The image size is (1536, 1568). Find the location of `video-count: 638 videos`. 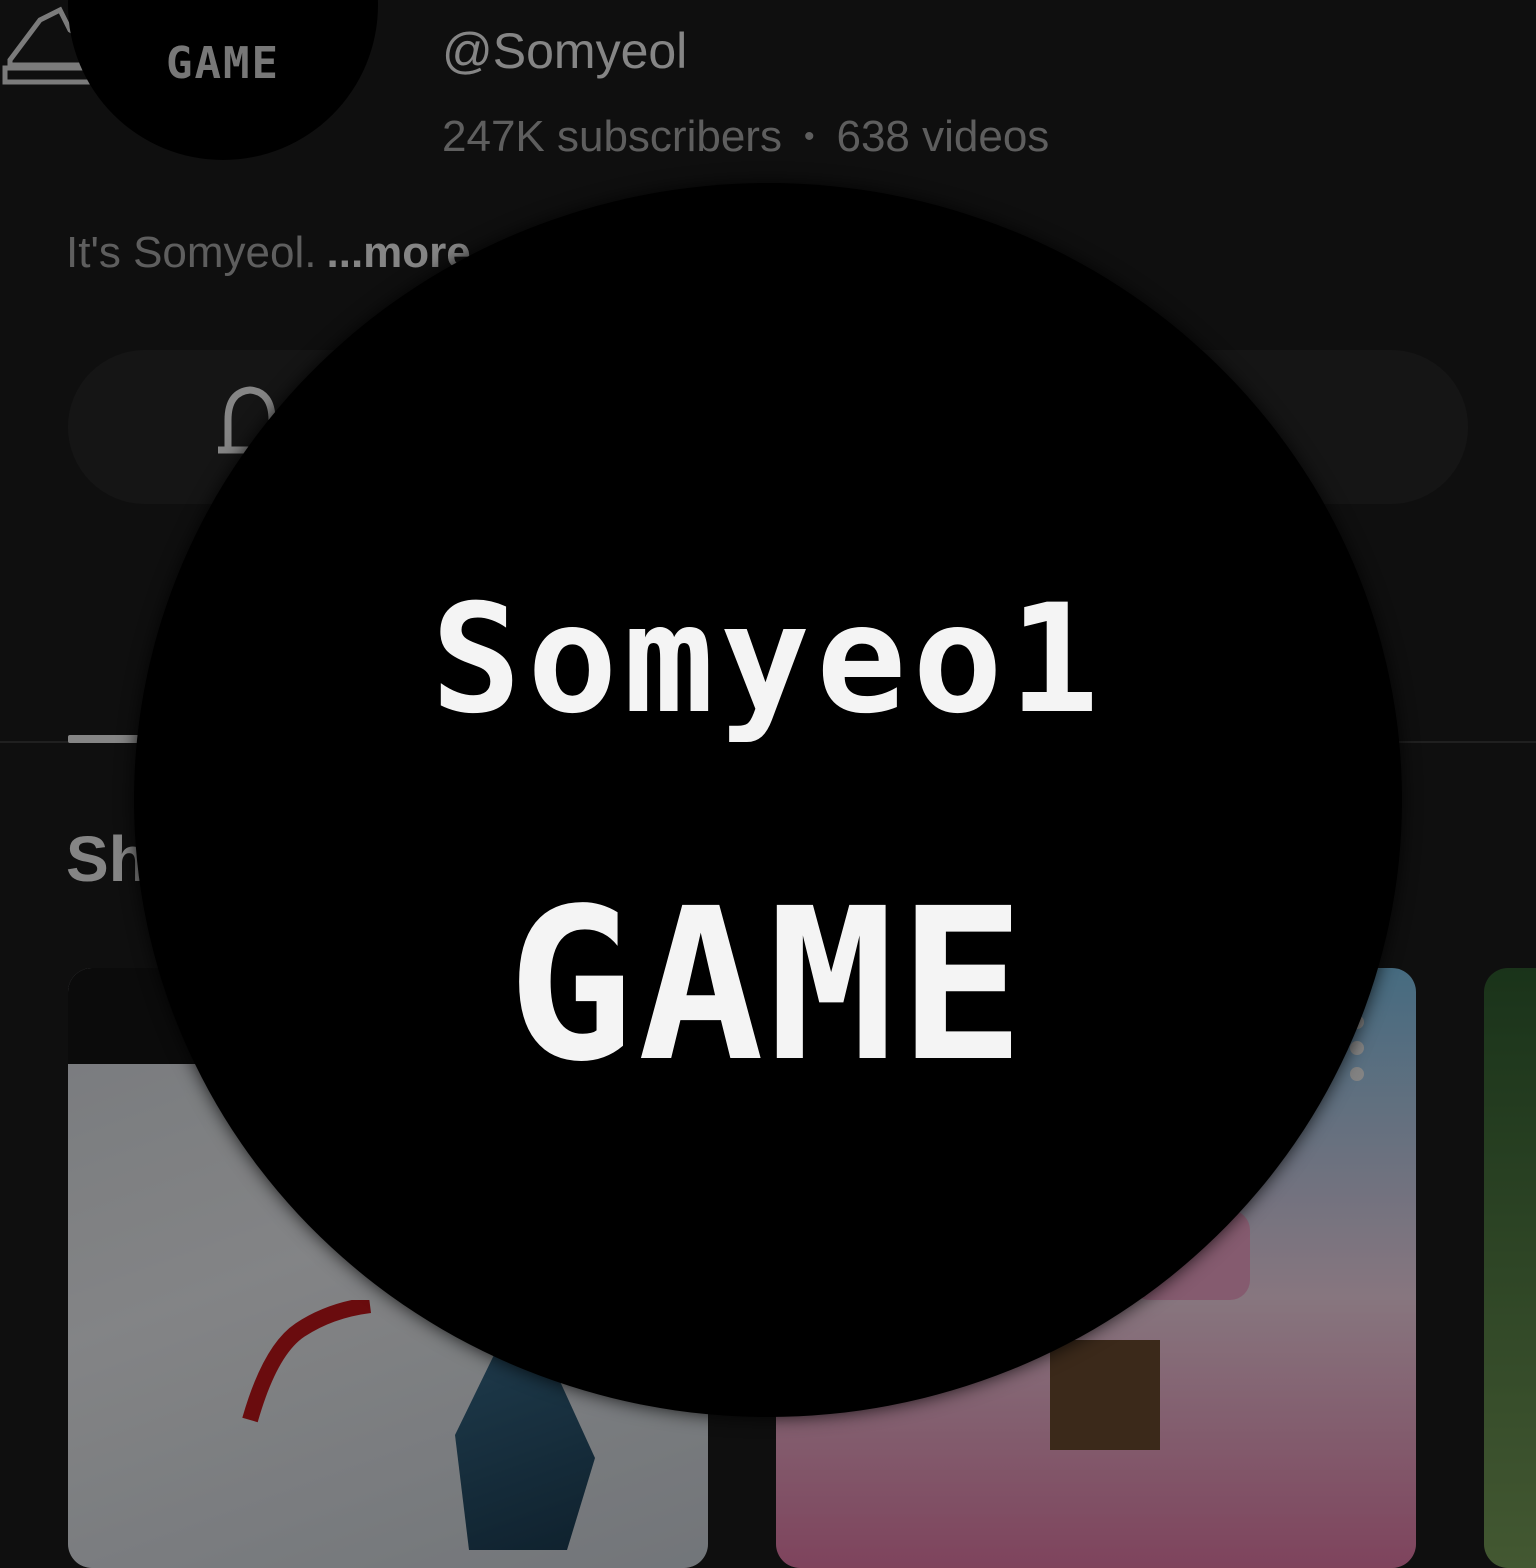

video-count: 638 videos is located at coordinates (943, 136).